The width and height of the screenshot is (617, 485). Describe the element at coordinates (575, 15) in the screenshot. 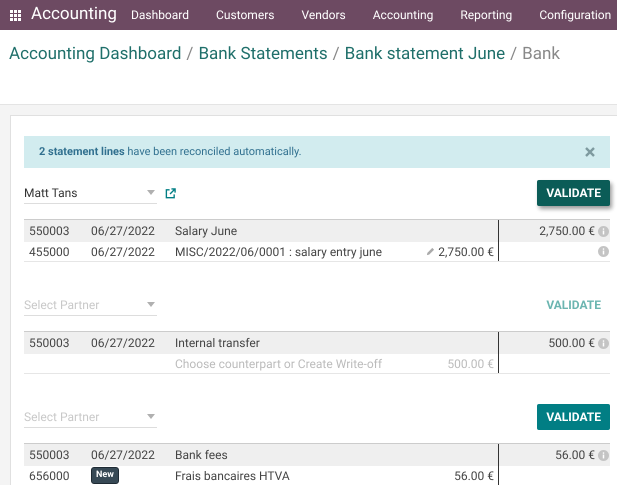

I see `menu-item: Configuration` at that location.